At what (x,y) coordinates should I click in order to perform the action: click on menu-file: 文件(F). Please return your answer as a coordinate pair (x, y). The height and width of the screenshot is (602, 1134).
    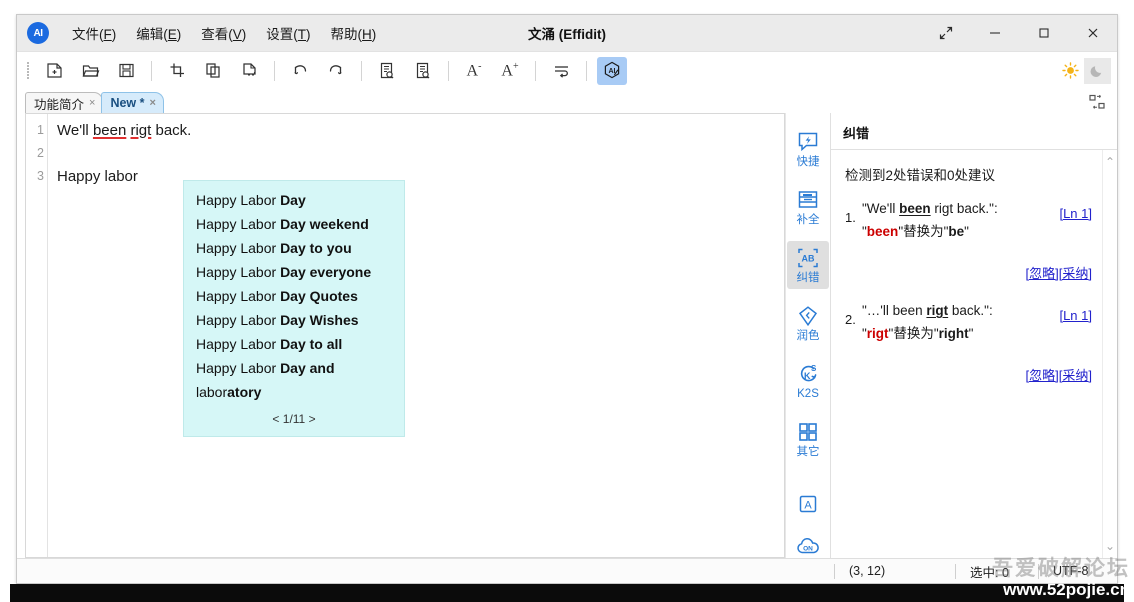
    Looking at the image, I should click on (94, 33).